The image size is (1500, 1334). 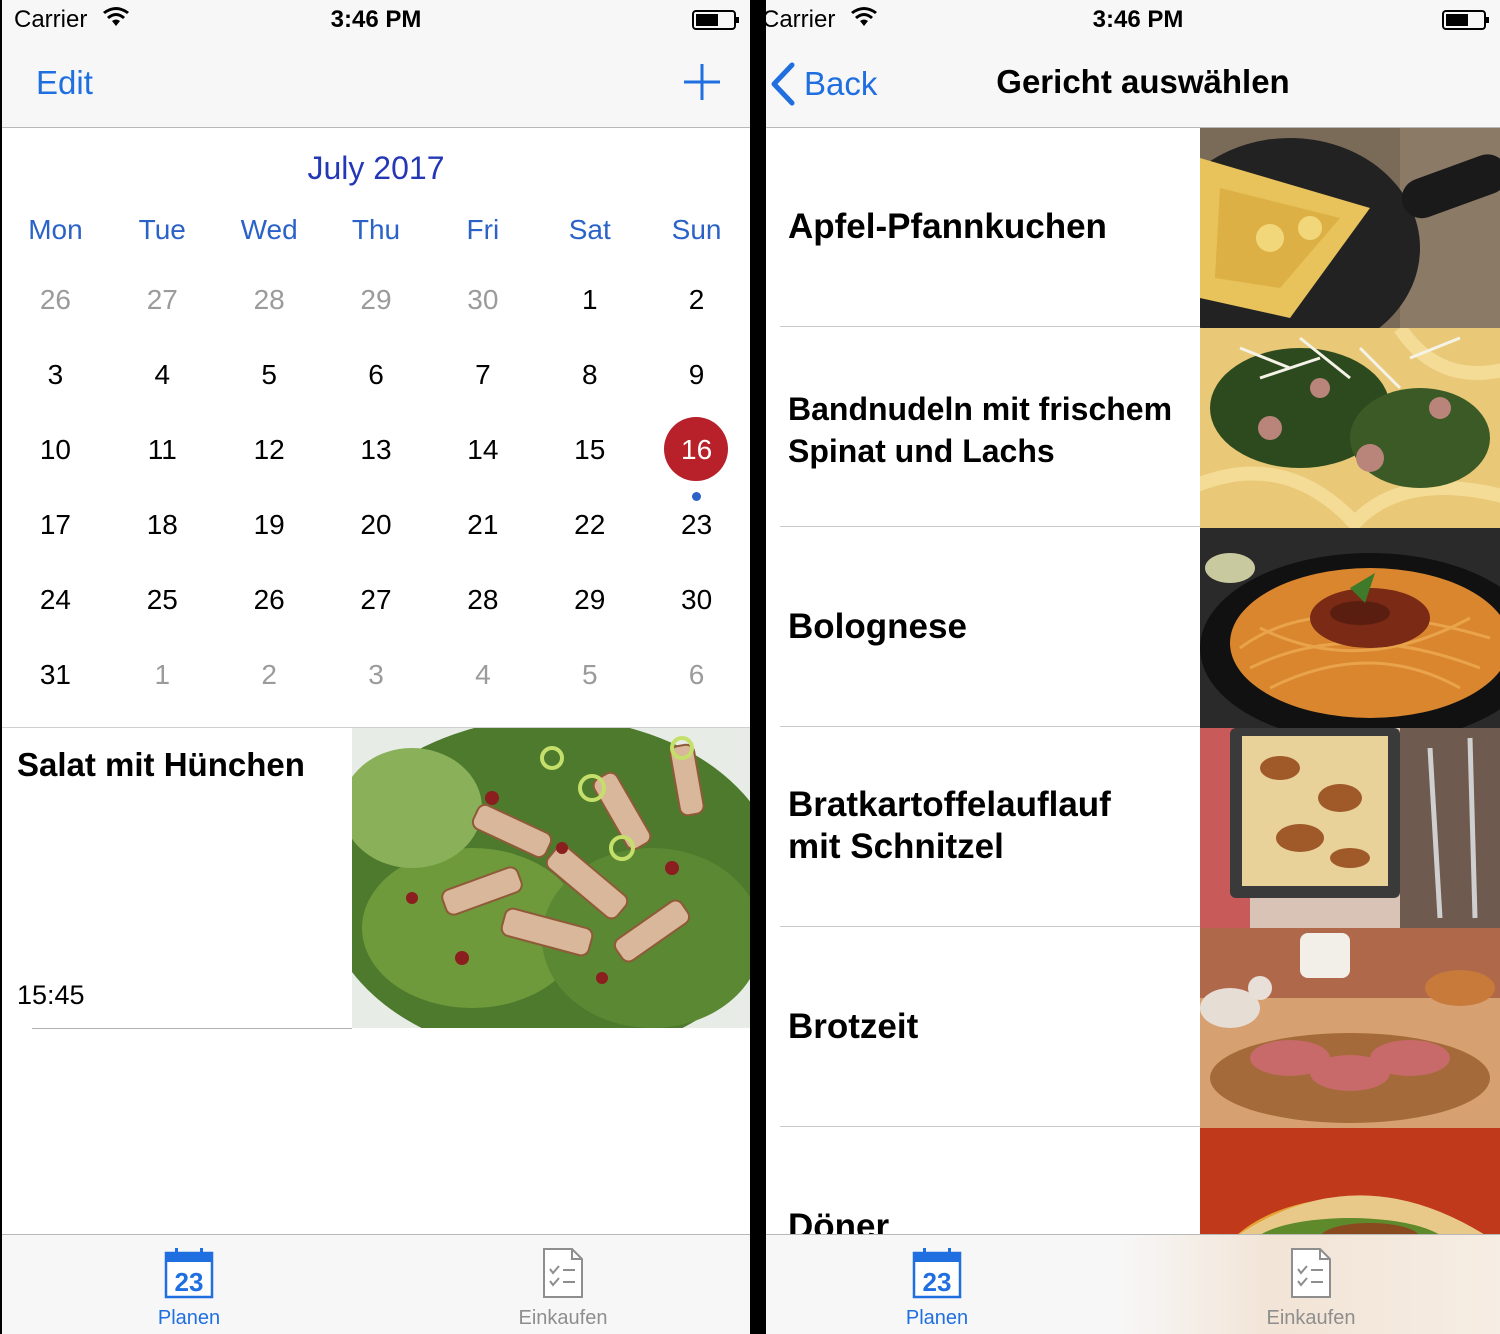 I want to click on calendar-day-number: 15, so click(x=590, y=449).